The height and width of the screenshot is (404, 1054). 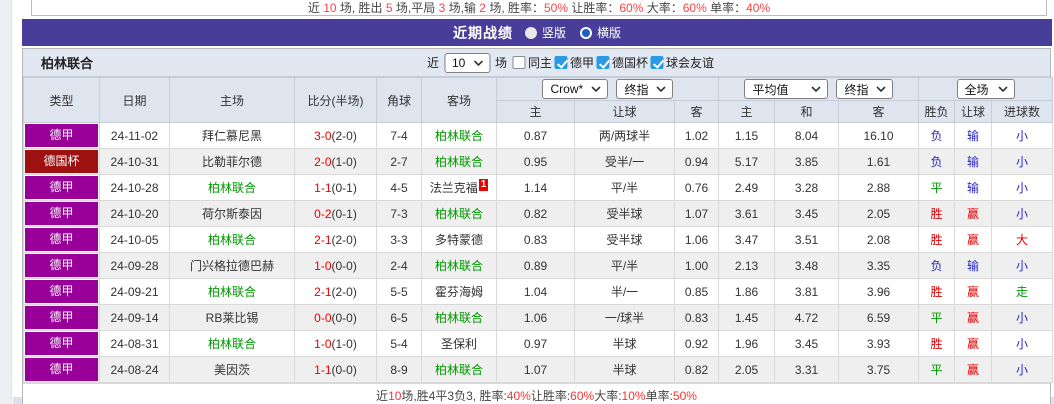 What do you see at coordinates (878, 317) in the screenshot?
I see `cell-avg-away: 6.59` at bounding box center [878, 317].